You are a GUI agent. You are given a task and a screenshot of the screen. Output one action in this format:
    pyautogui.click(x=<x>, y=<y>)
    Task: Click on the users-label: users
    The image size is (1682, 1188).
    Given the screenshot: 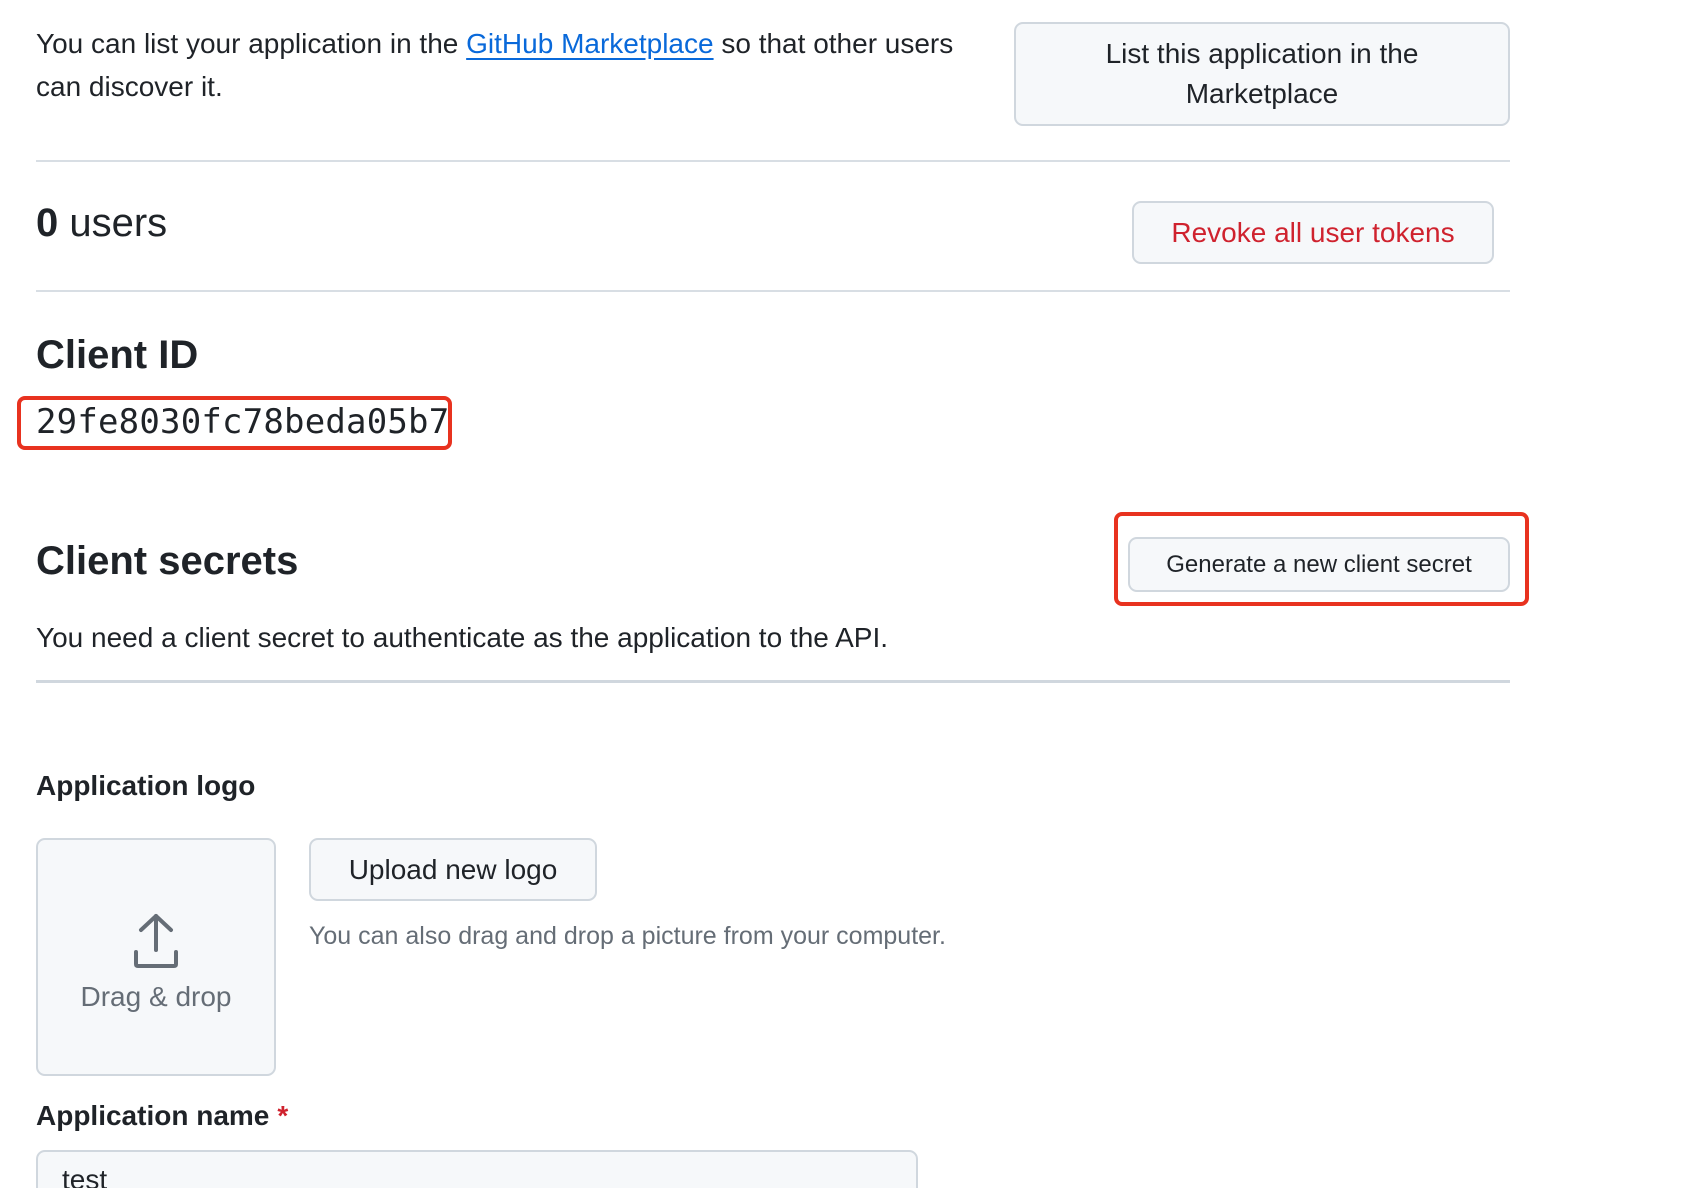 What is the action you would take?
    pyautogui.click(x=113, y=223)
    